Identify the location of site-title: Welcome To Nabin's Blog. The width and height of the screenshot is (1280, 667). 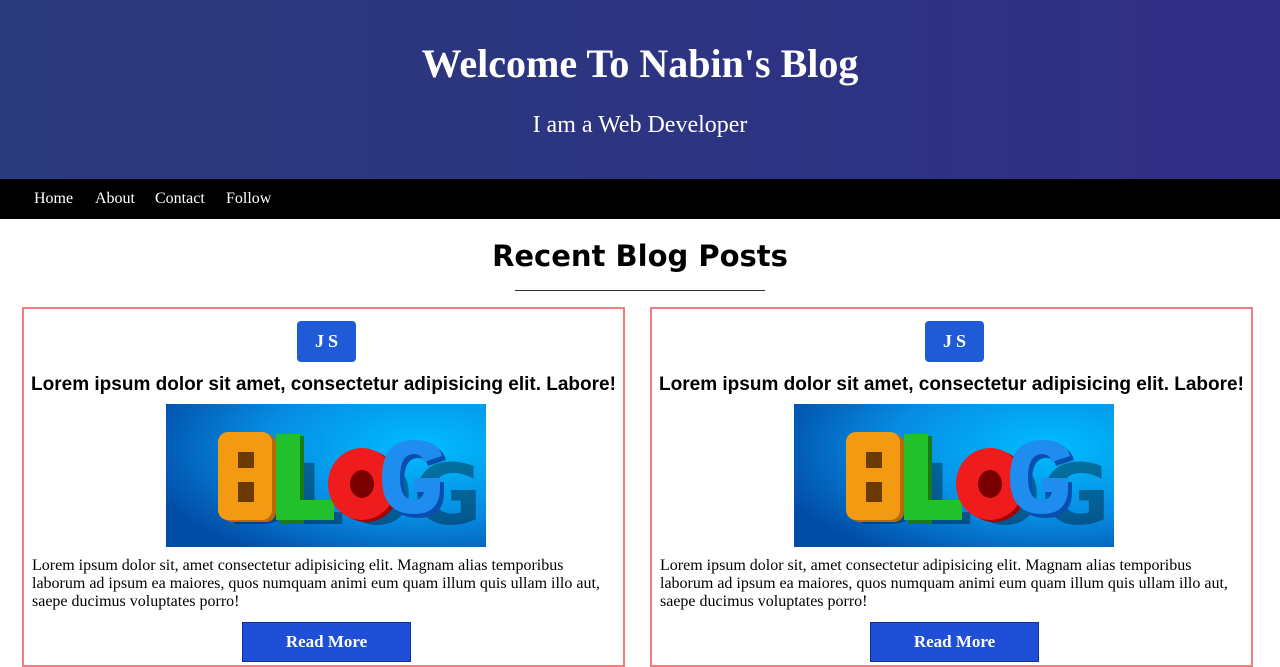
(640, 63).